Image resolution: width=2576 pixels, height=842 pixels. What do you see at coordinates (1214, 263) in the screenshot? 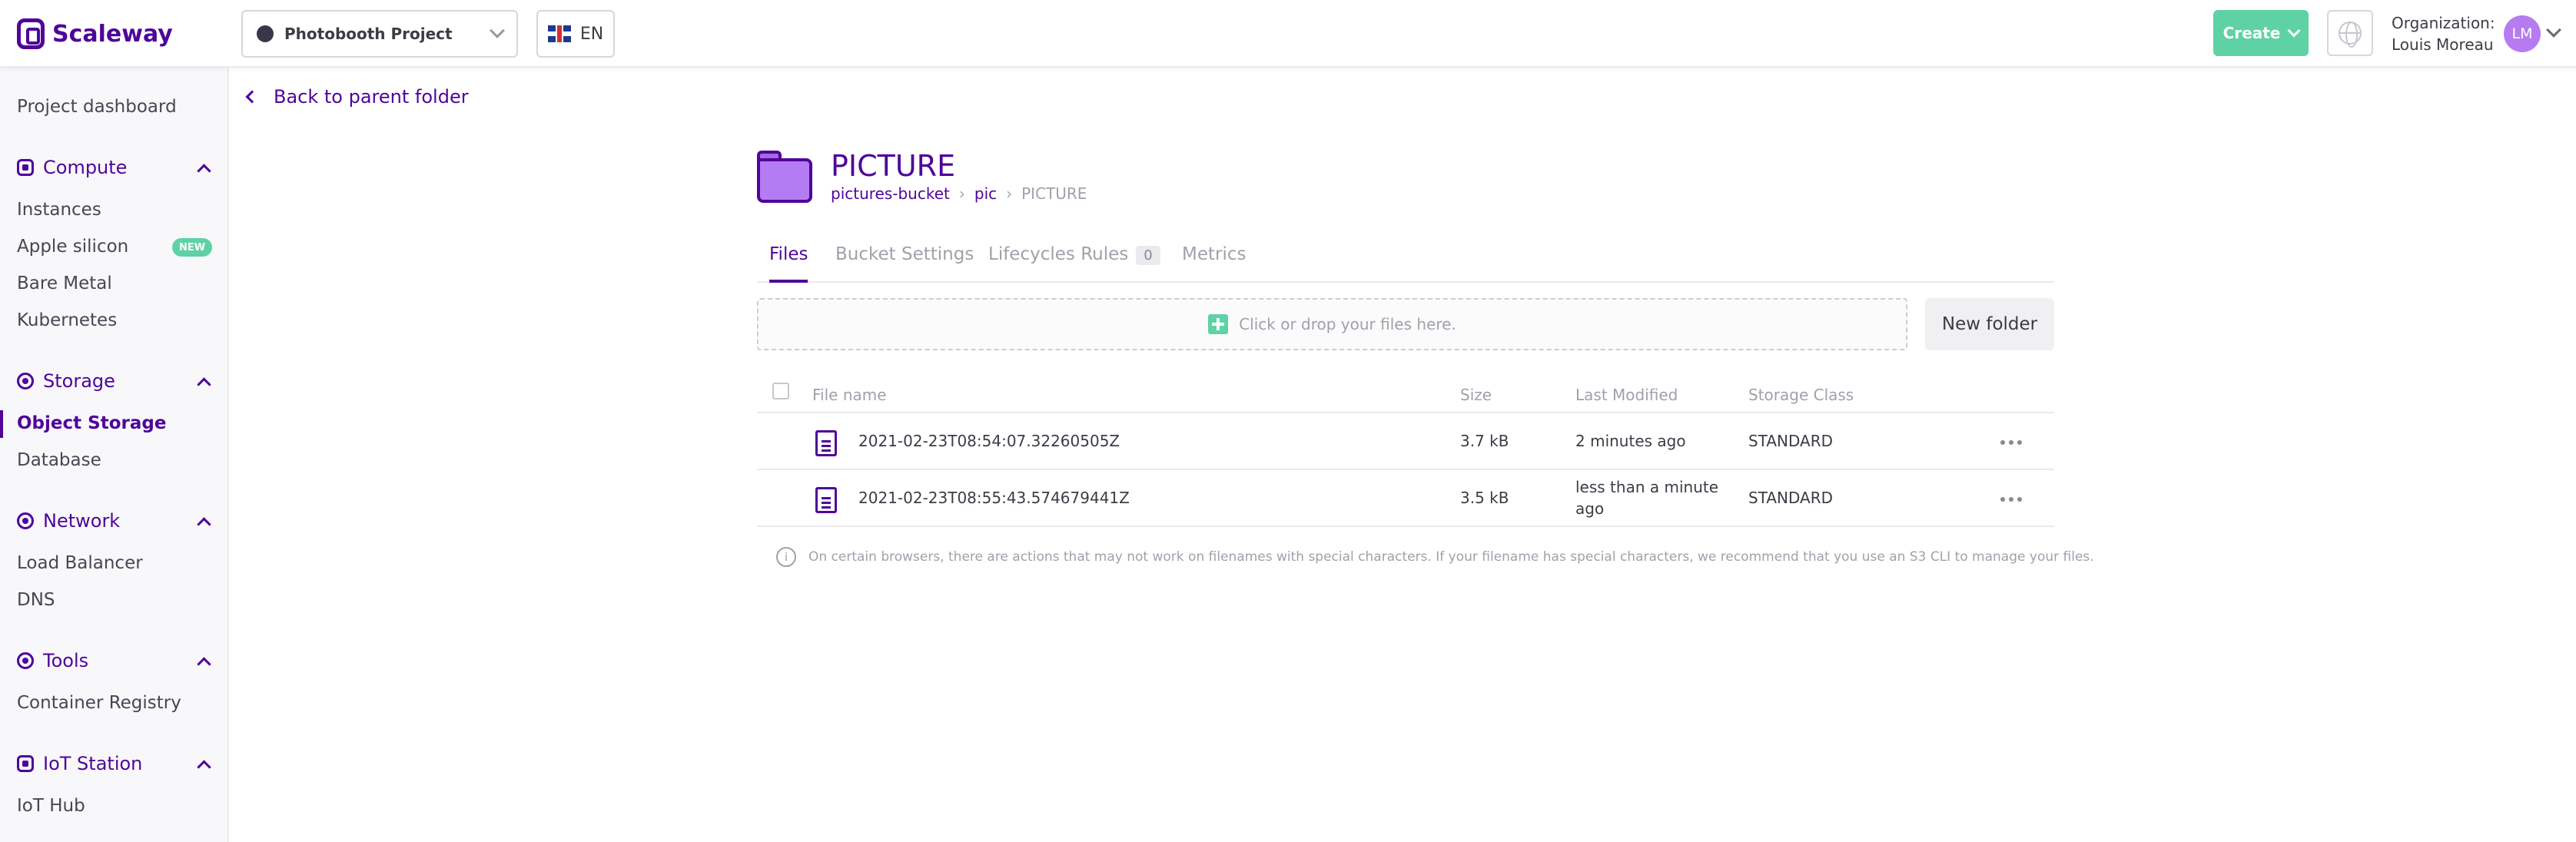
I see `tab-metrics: Metrics` at bounding box center [1214, 263].